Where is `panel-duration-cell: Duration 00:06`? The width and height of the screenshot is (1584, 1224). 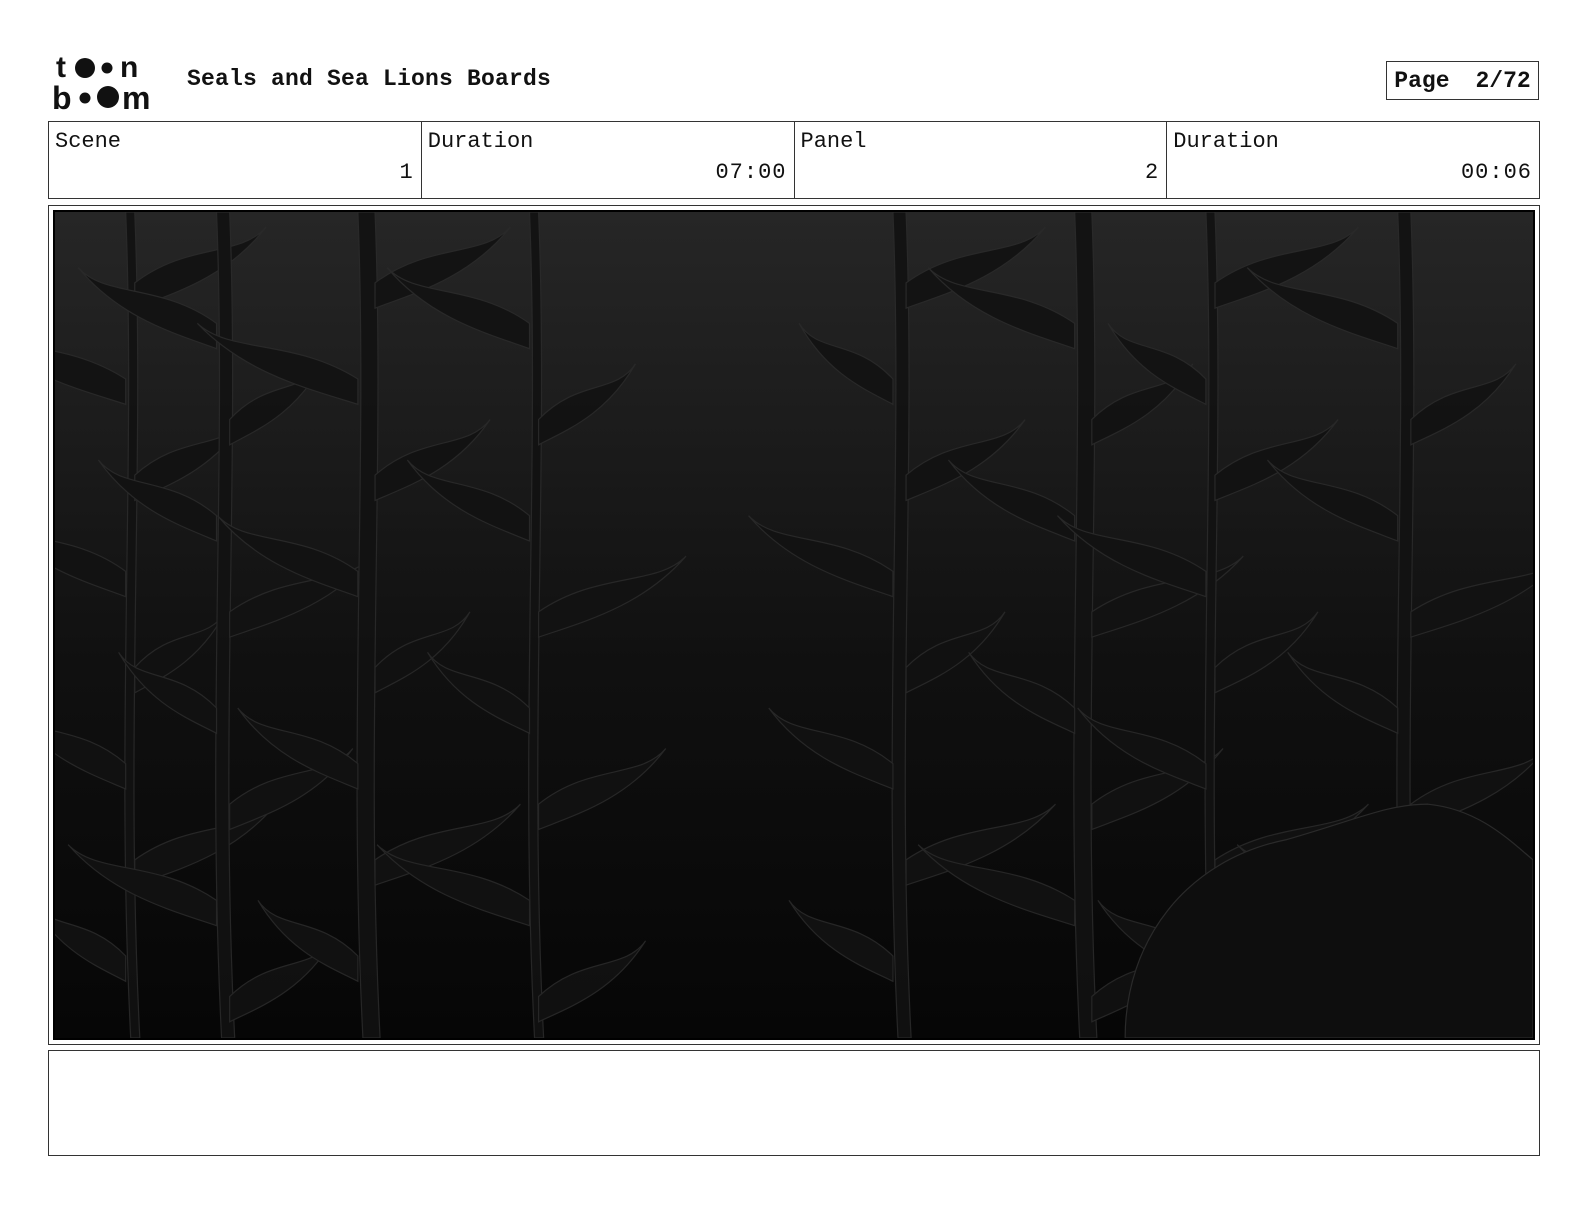 panel-duration-cell: Duration 00:06 is located at coordinates (1353, 160).